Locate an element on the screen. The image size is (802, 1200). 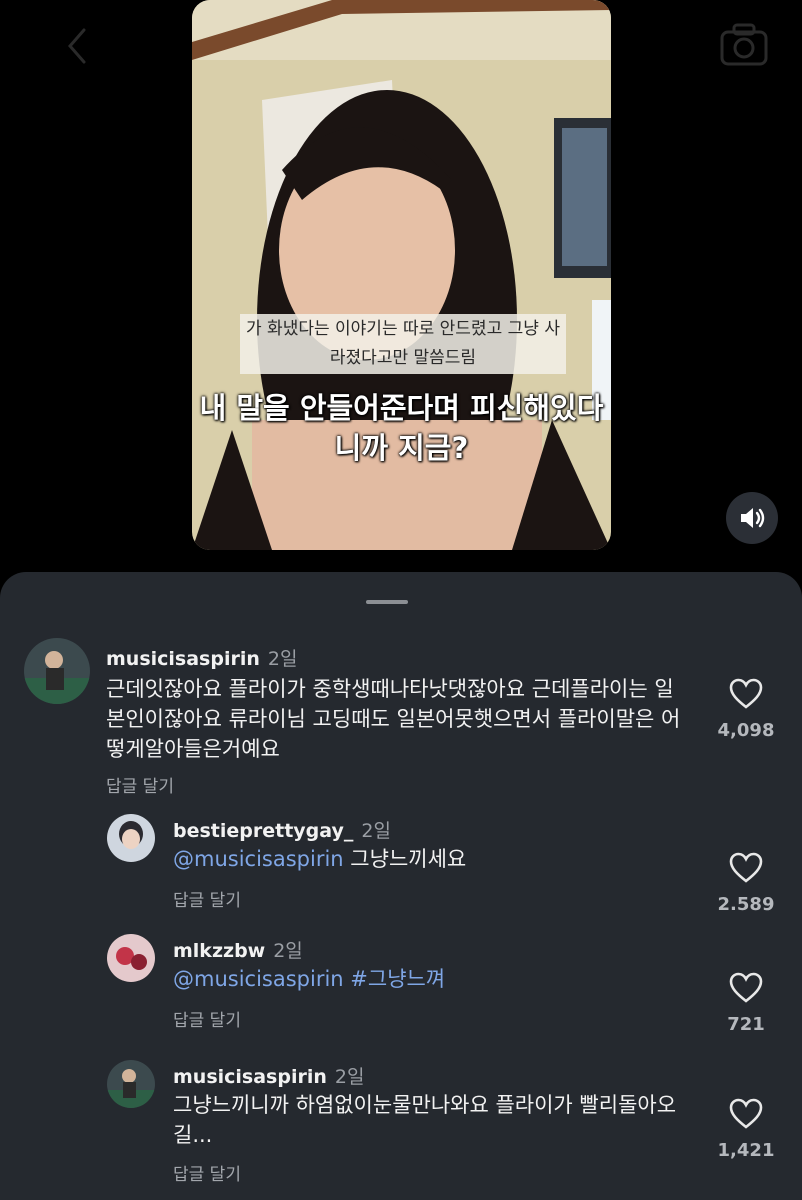
username: mlkzzbw is located at coordinates (219, 951).